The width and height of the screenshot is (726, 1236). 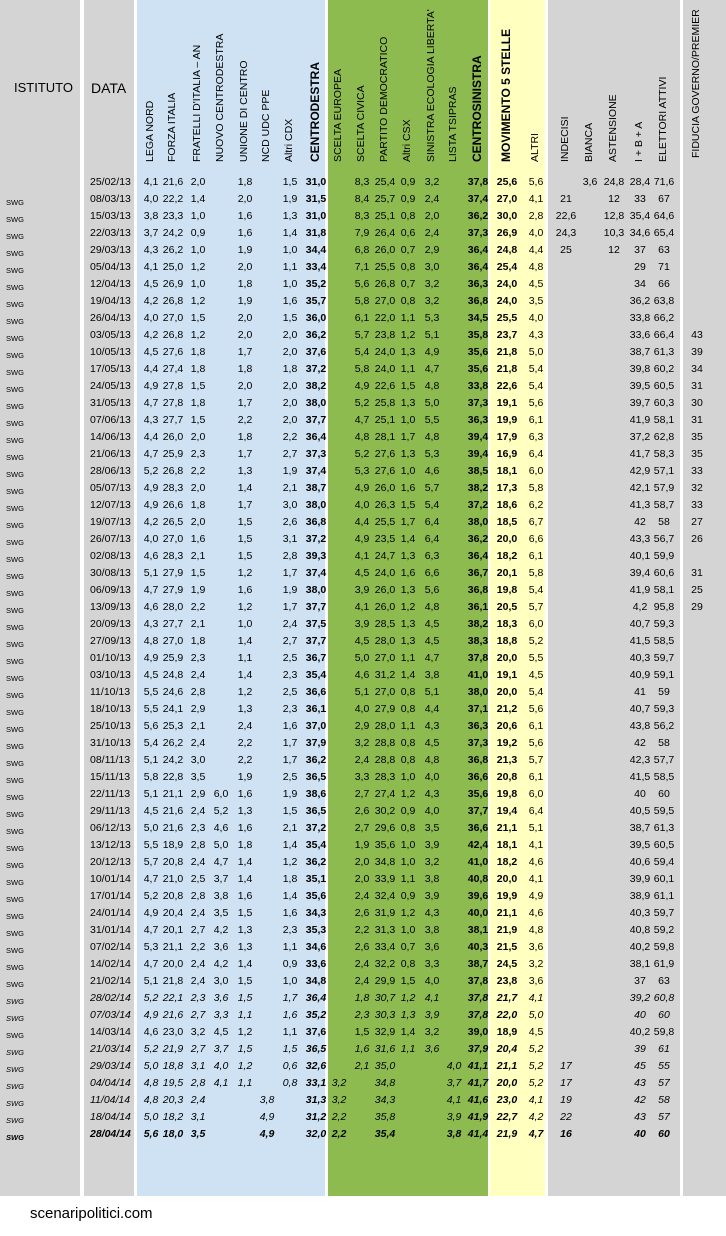 I want to click on table-cell: 4,8, so click(x=432, y=760).